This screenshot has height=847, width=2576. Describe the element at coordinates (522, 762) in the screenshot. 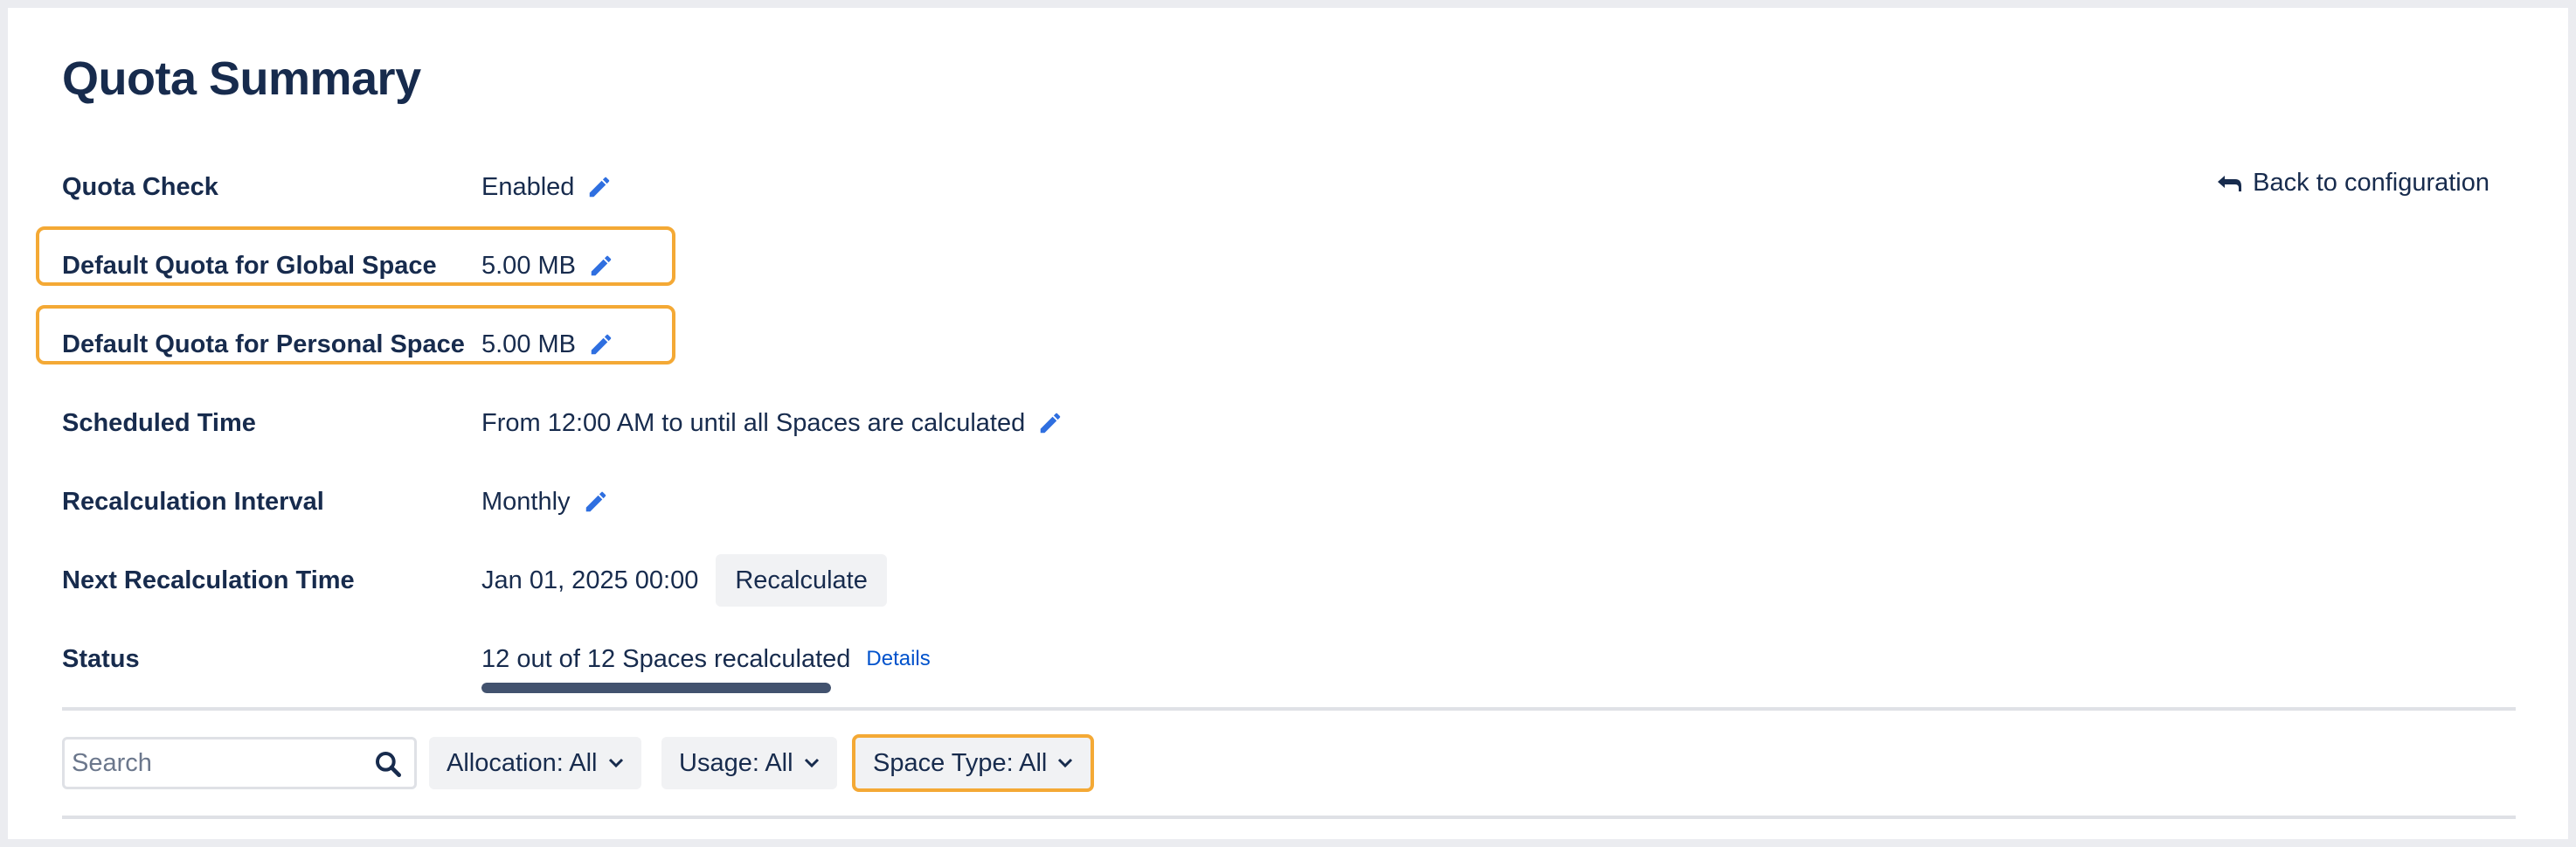

I see `allocation-filter-label: Allocation: All` at that location.